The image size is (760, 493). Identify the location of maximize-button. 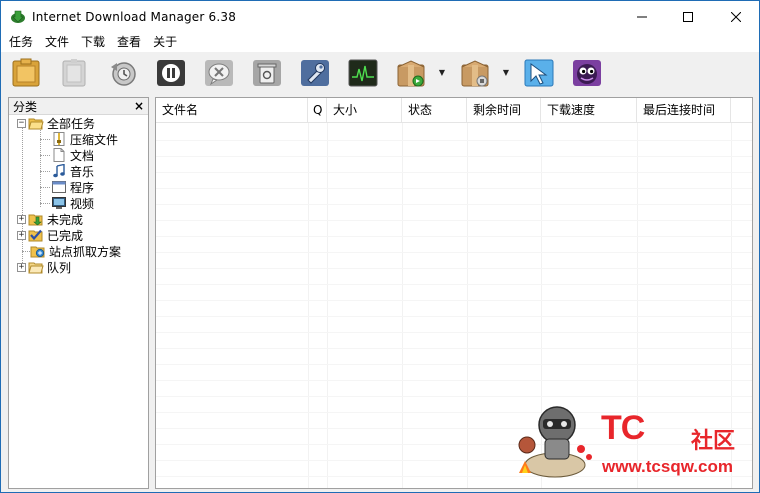
(688, 16).